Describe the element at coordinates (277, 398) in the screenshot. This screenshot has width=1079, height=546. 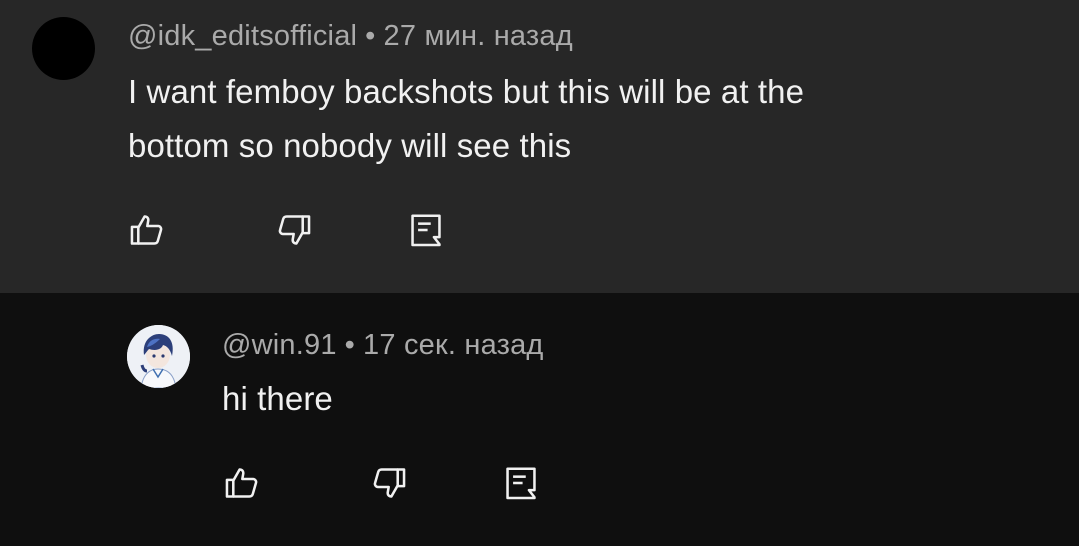
I see `comment-text: hi there` at that location.